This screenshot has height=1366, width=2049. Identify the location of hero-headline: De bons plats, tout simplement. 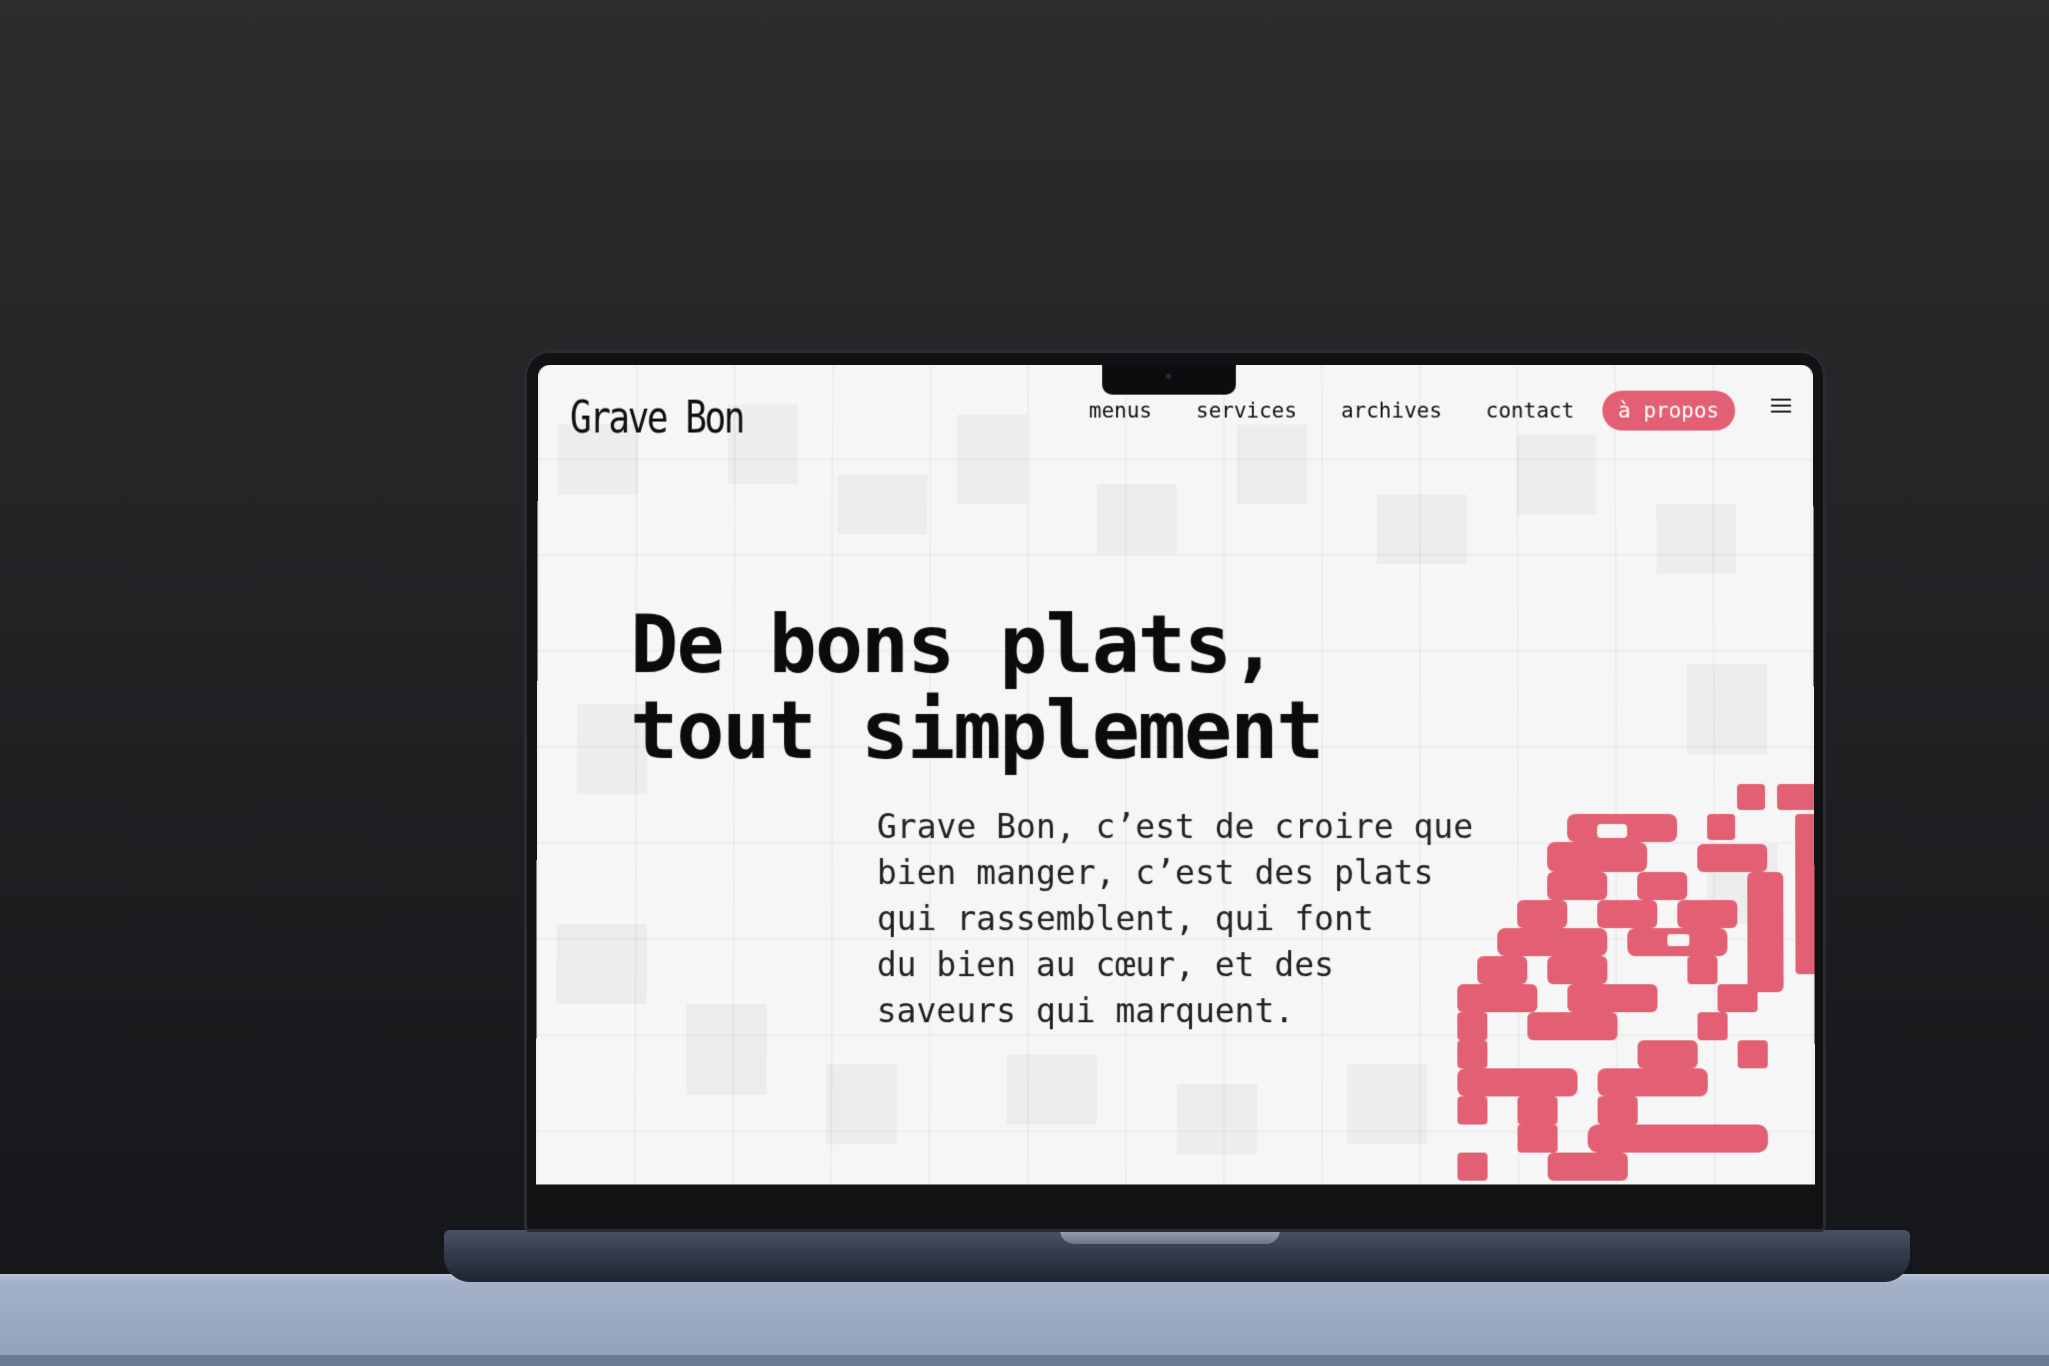
(976, 687).